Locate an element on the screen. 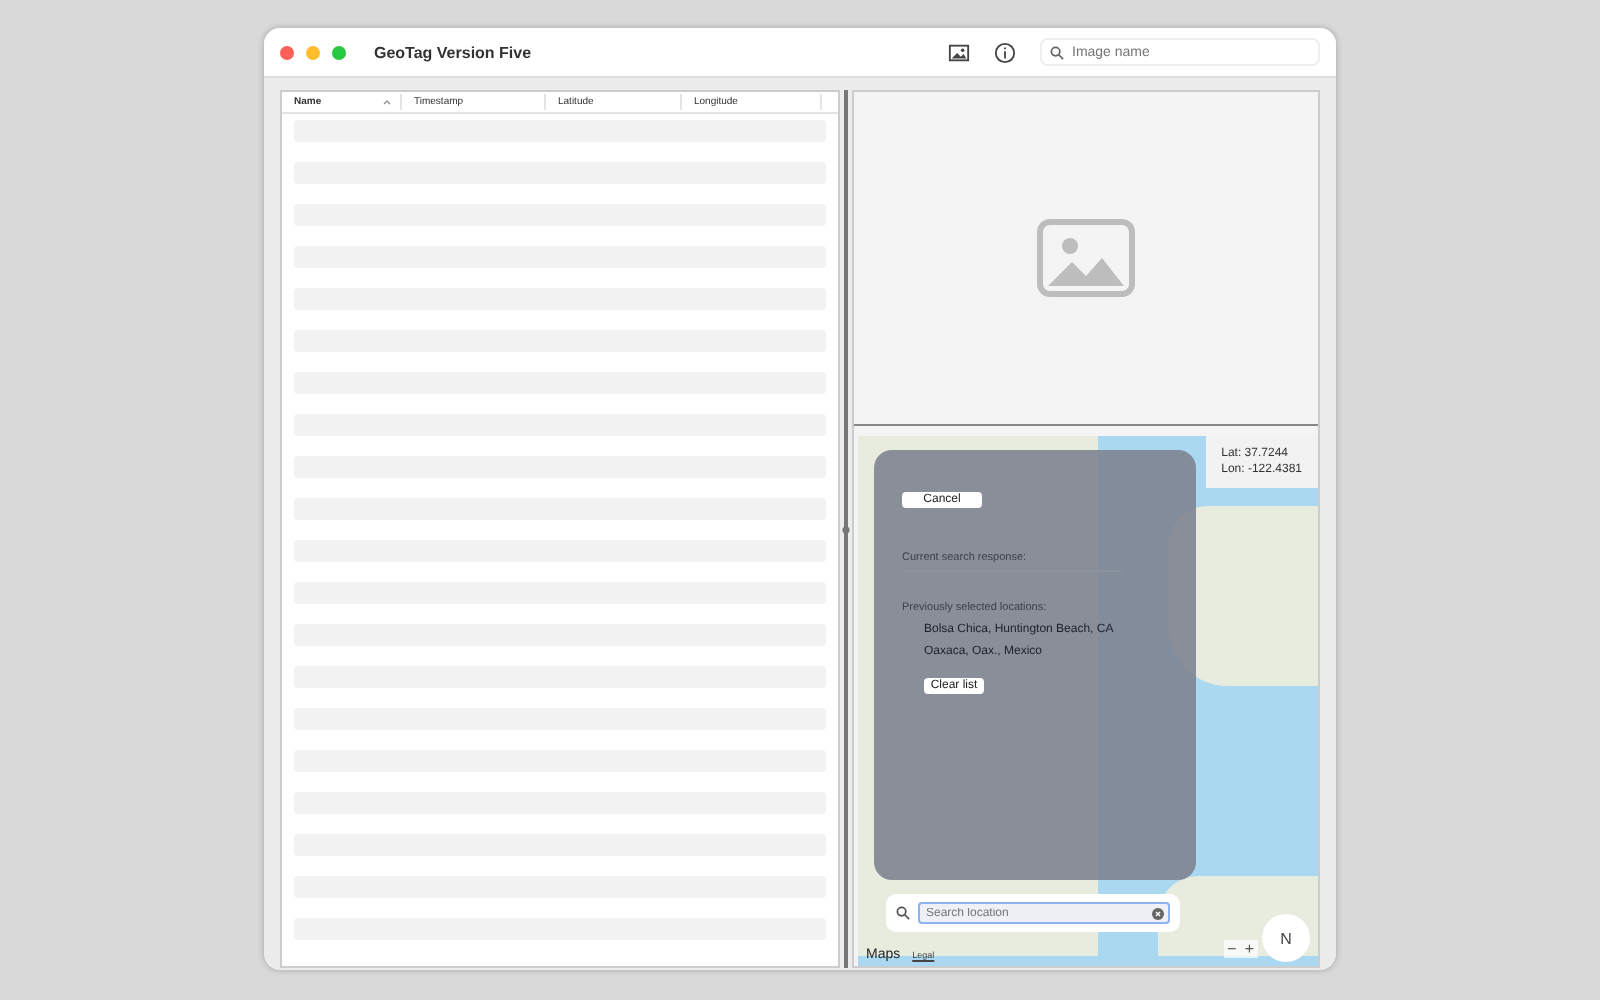 The width and height of the screenshot is (1600, 1000). close-button is located at coordinates (287, 52).